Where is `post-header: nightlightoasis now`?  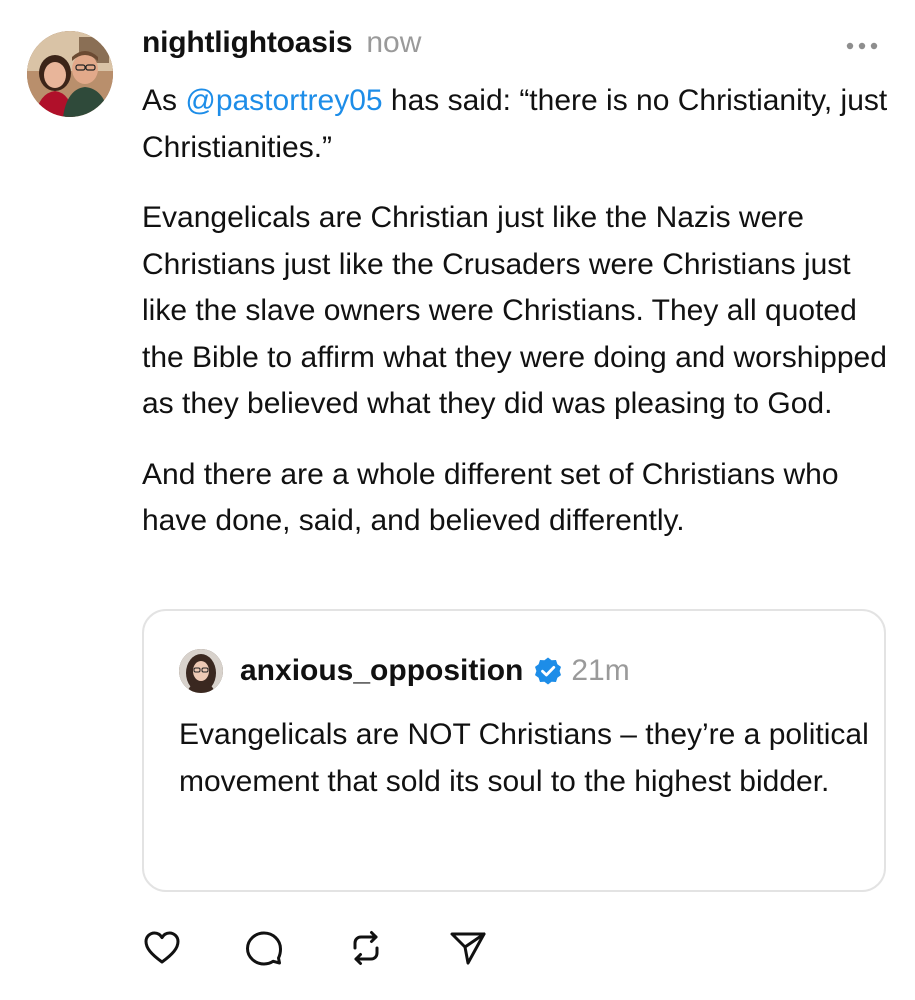
post-header: nightlightoasis now is located at coordinates (281, 46).